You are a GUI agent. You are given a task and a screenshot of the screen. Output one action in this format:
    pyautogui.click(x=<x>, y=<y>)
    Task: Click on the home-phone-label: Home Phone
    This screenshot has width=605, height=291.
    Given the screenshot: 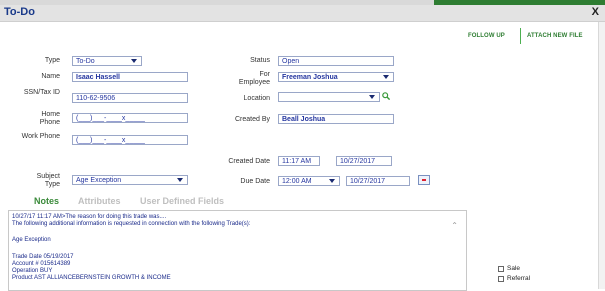 What is the action you would take?
    pyautogui.click(x=49, y=118)
    